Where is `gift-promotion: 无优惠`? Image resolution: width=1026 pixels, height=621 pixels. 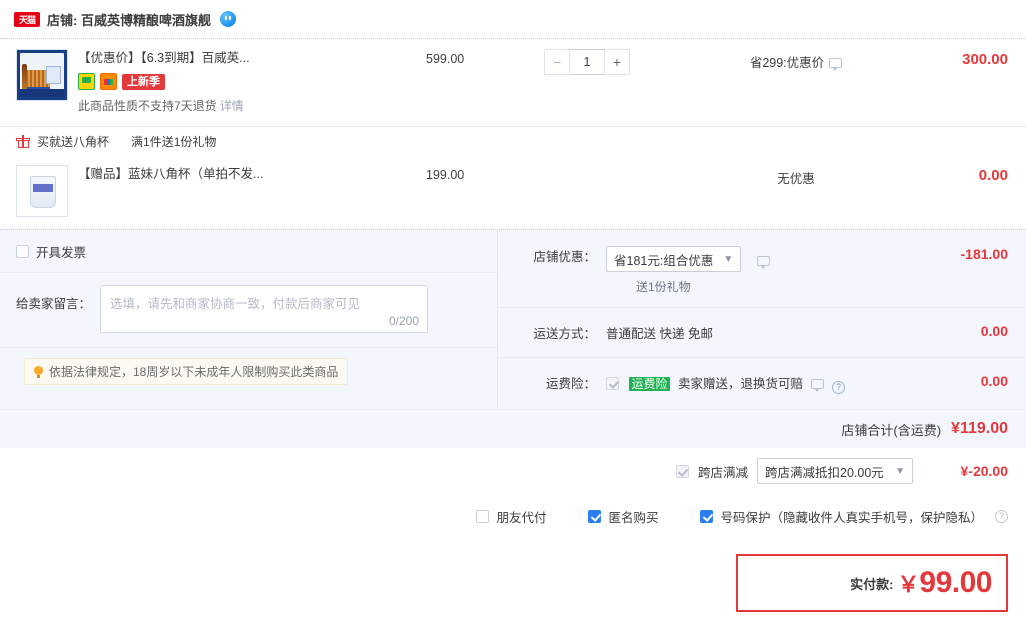 gift-promotion: 无优惠 is located at coordinates (796, 179).